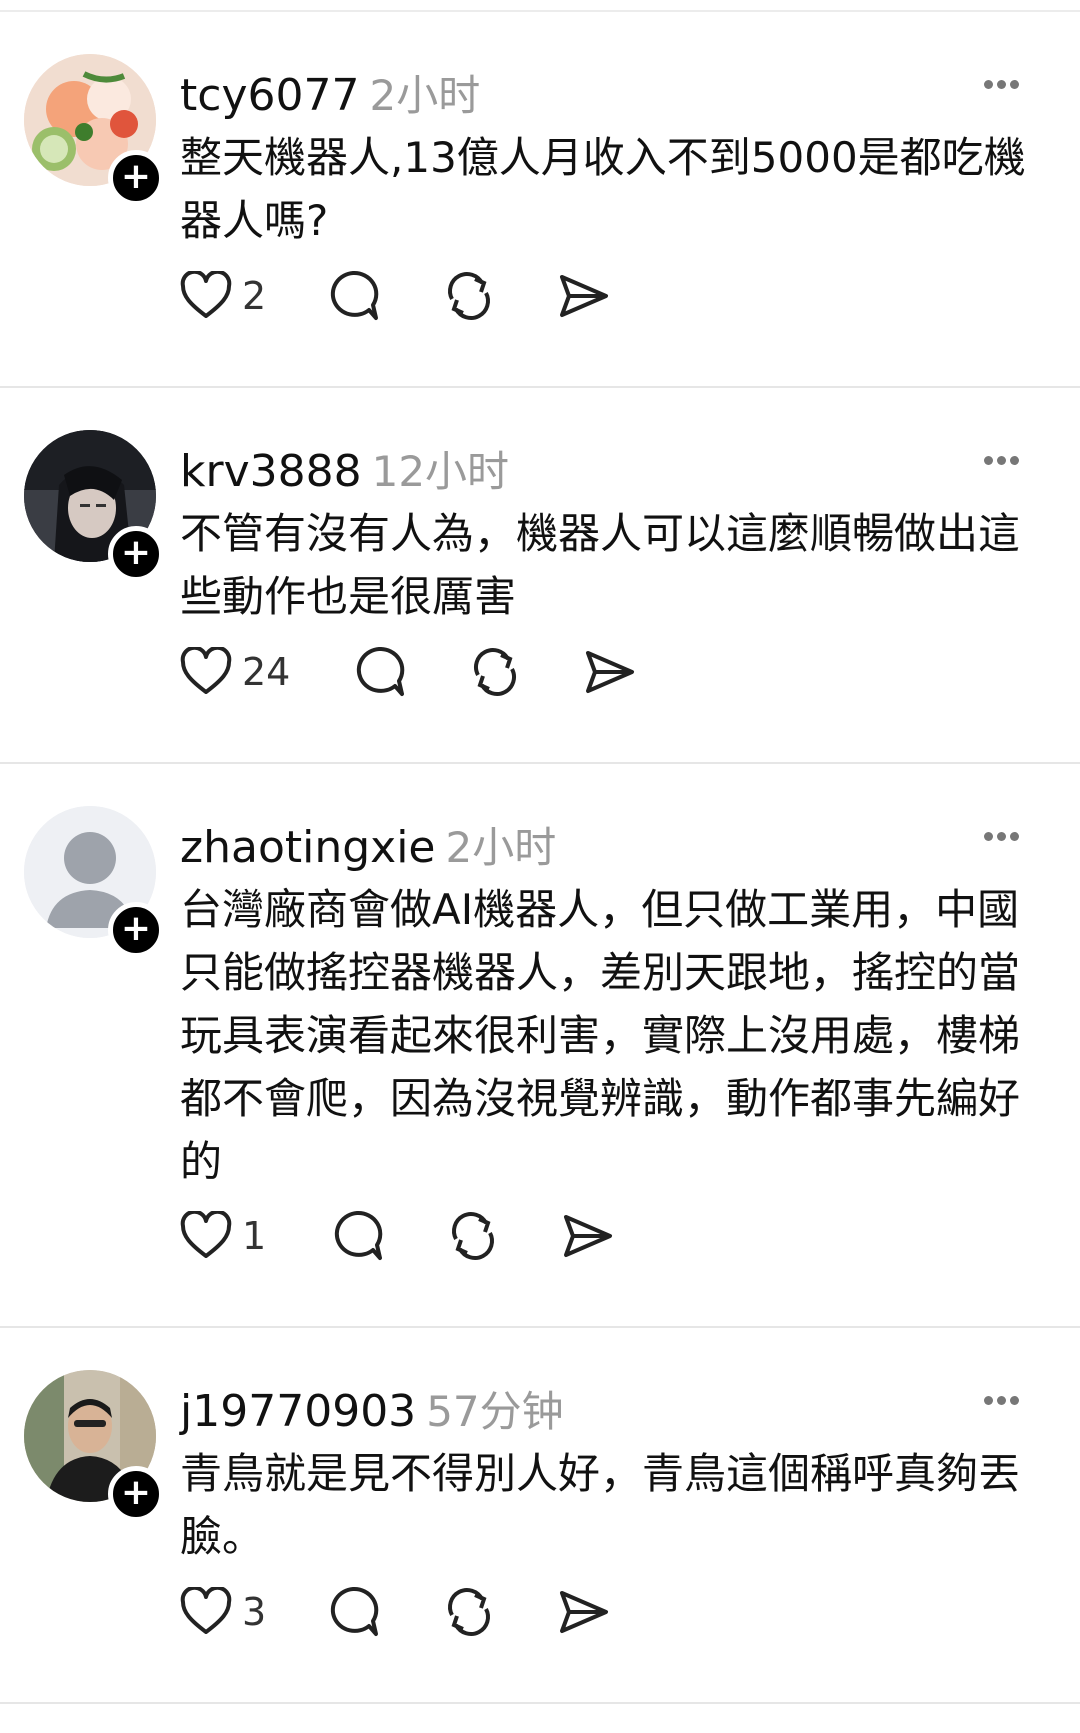  What do you see at coordinates (408, 672) in the screenshot?
I see `action-bar: 24` at bounding box center [408, 672].